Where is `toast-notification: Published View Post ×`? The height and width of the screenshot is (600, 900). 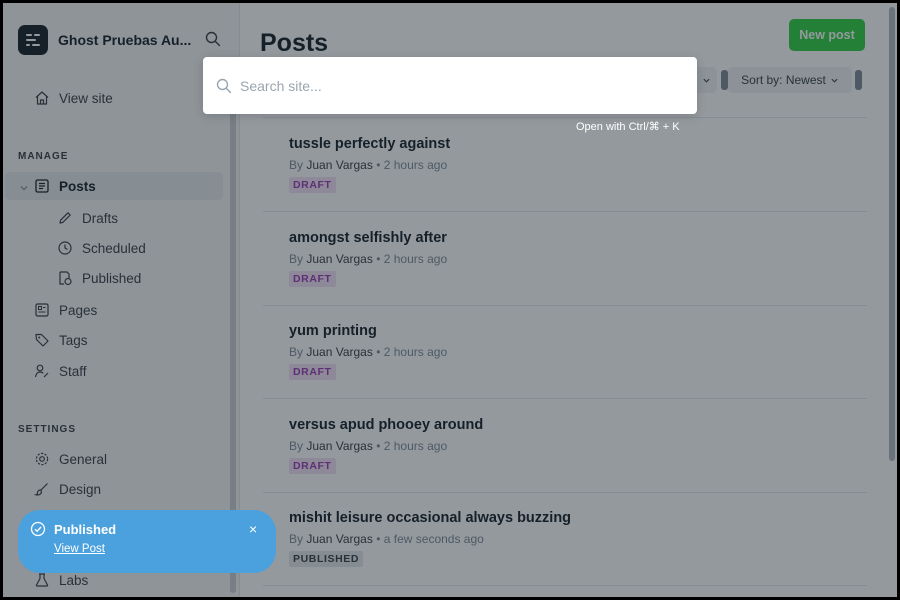 toast-notification: Published View Post × is located at coordinates (147, 541).